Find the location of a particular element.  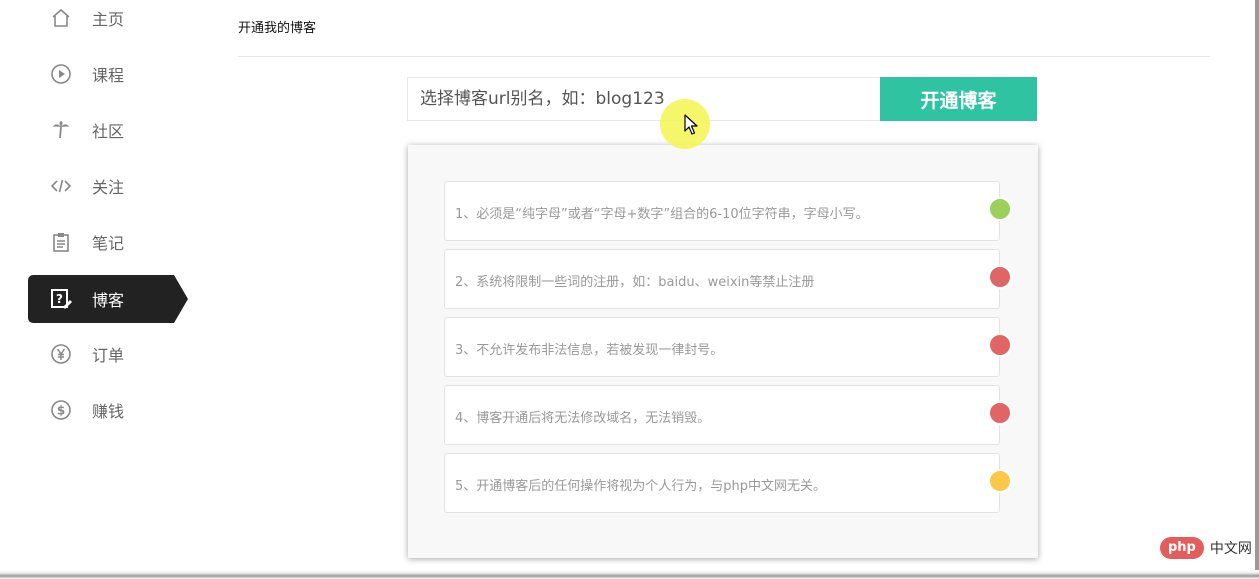

window-edge-bottom is located at coordinates (629, 574).